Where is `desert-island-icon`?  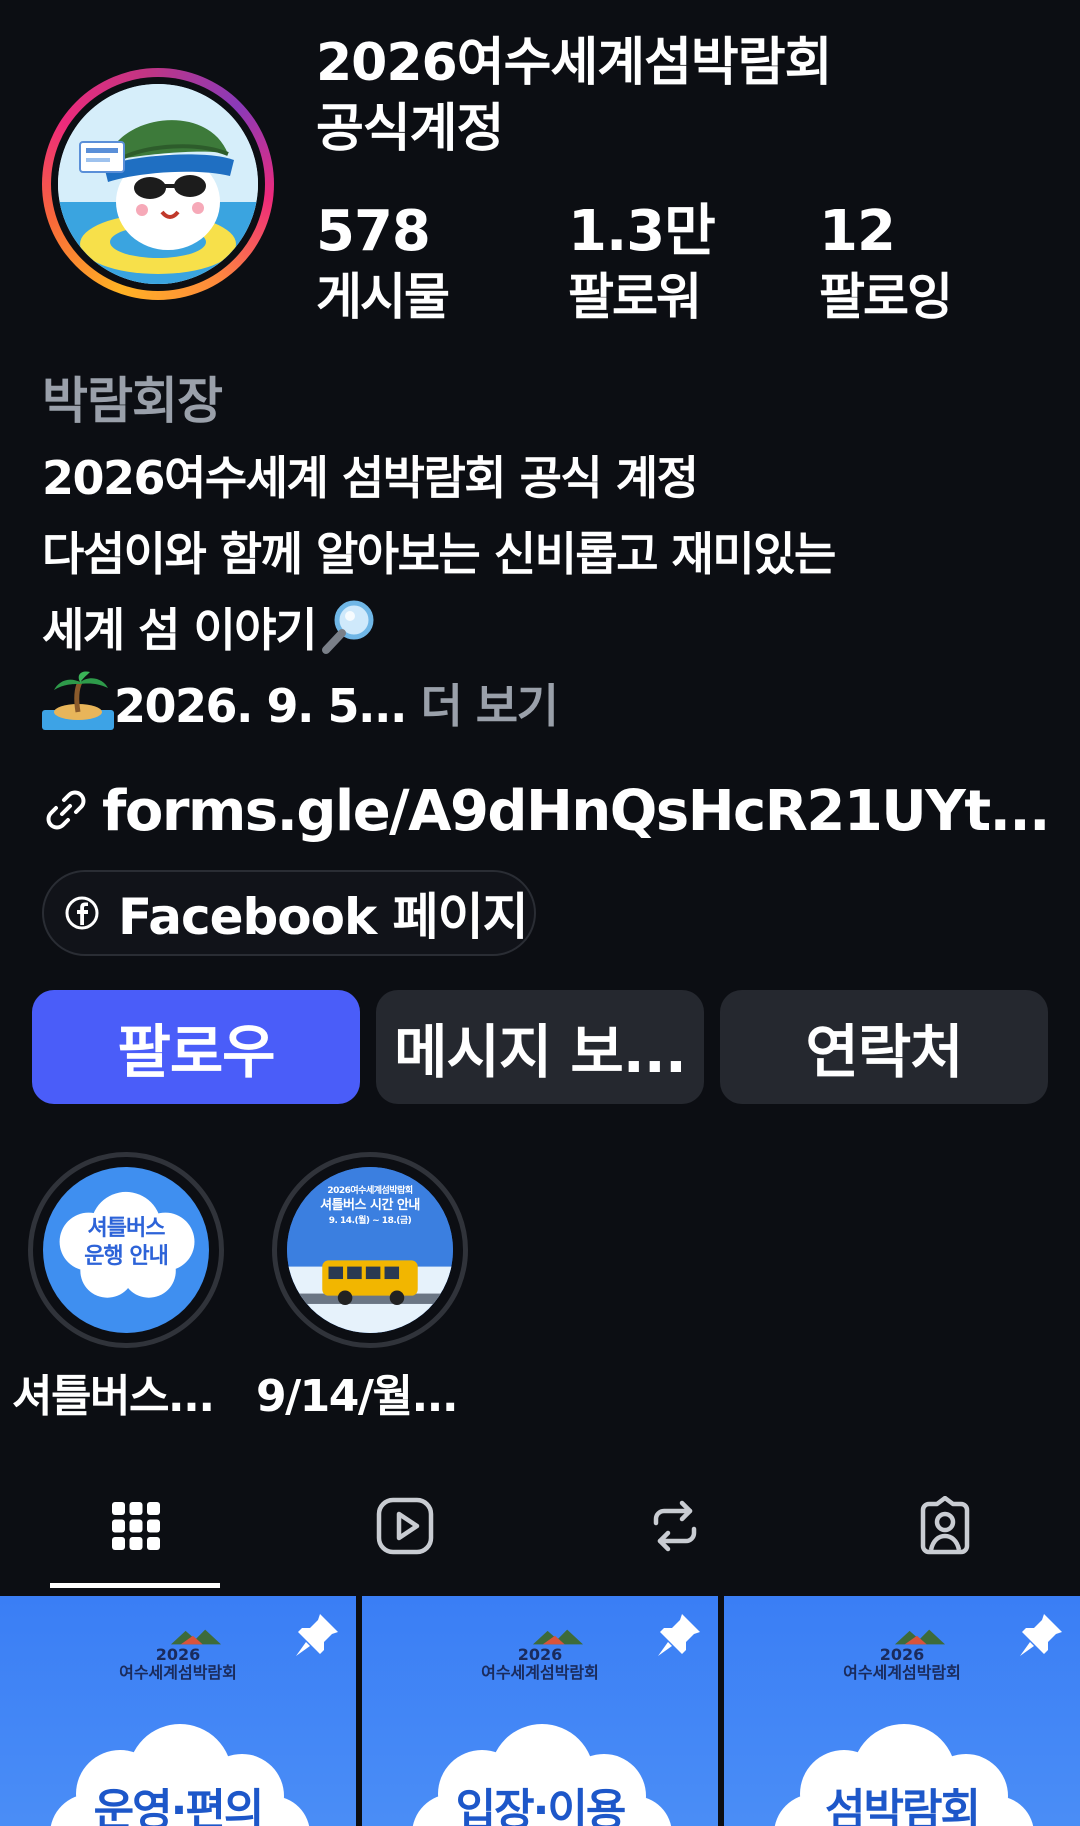 desert-island-icon is located at coordinates (78, 700).